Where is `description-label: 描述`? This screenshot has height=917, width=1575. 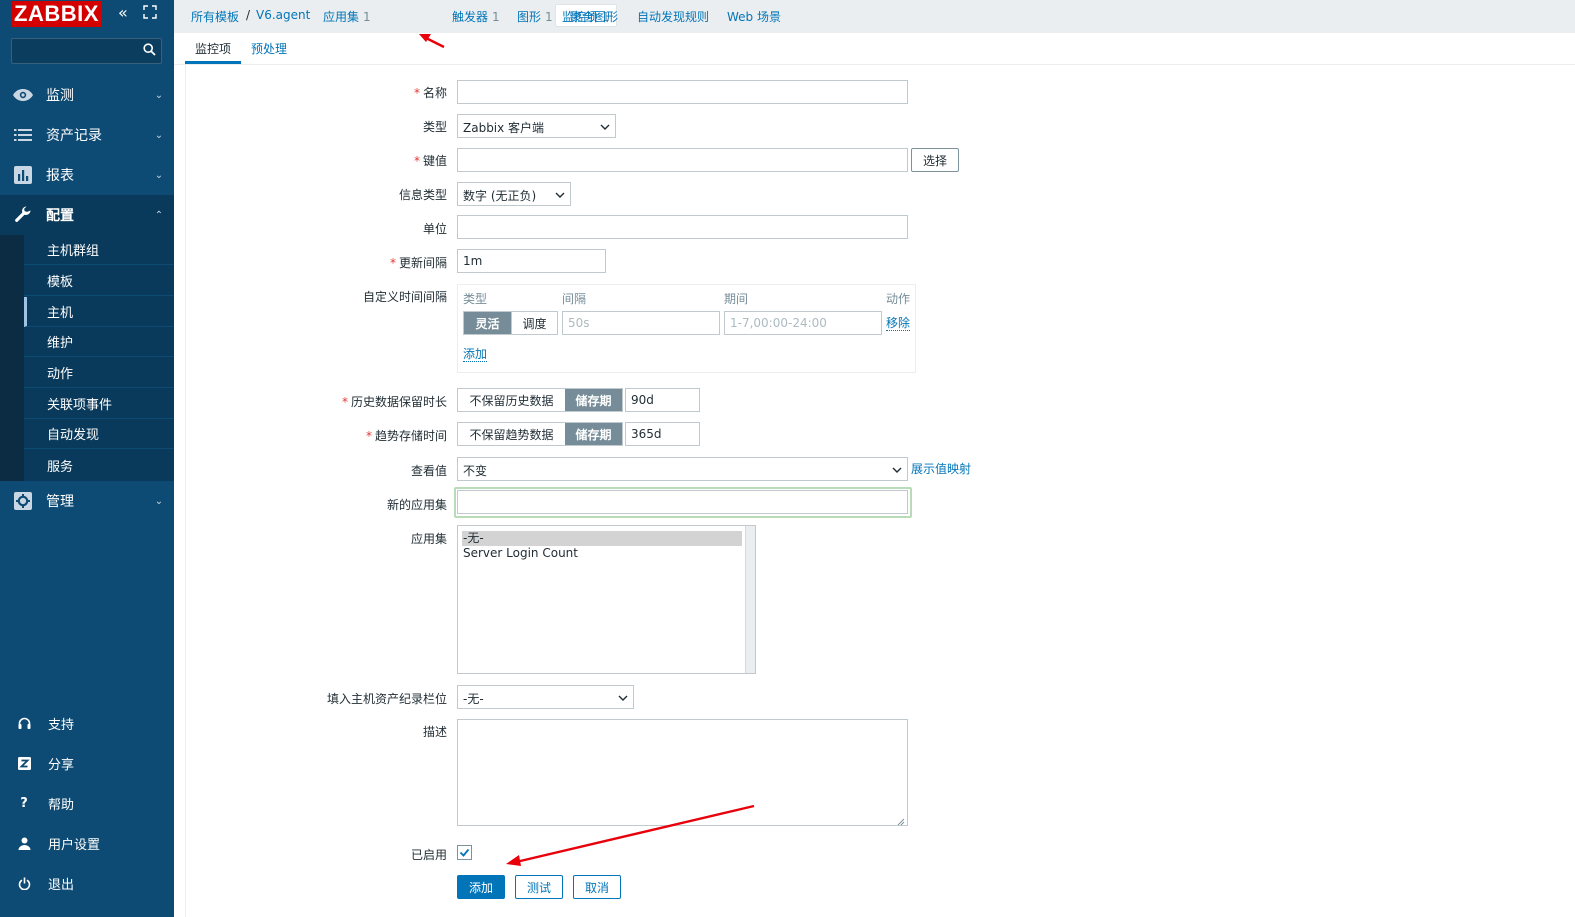
description-label: 描述 is located at coordinates (434, 732).